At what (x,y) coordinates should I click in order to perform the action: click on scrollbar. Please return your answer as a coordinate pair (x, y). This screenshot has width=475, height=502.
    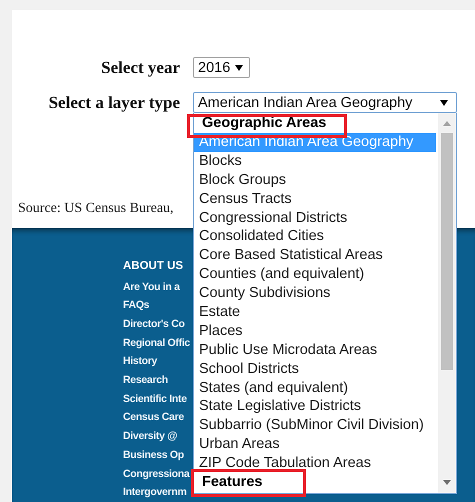
    Looking at the image, I should click on (447, 303).